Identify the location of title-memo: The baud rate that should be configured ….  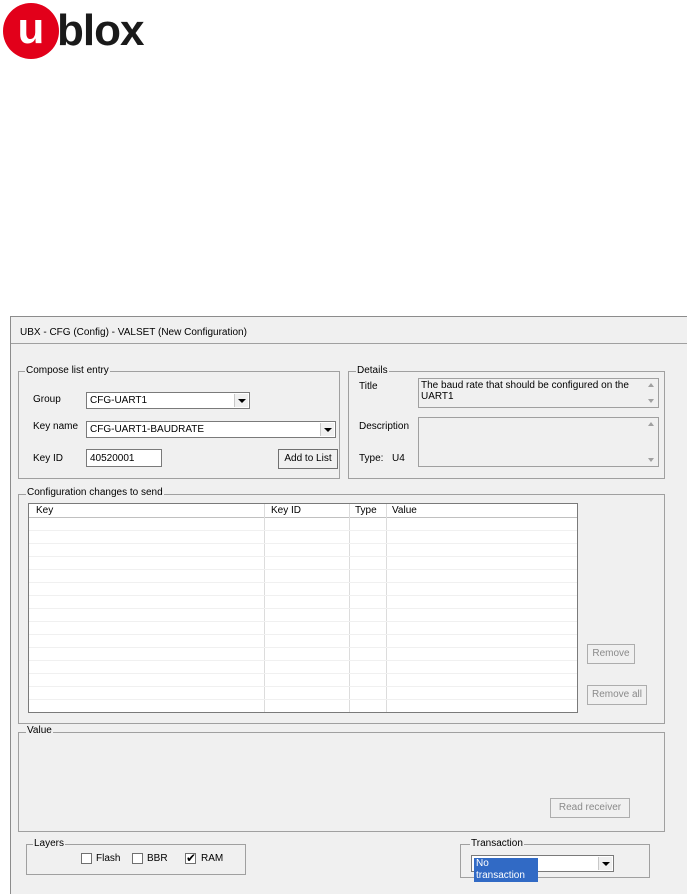
(538, 393).